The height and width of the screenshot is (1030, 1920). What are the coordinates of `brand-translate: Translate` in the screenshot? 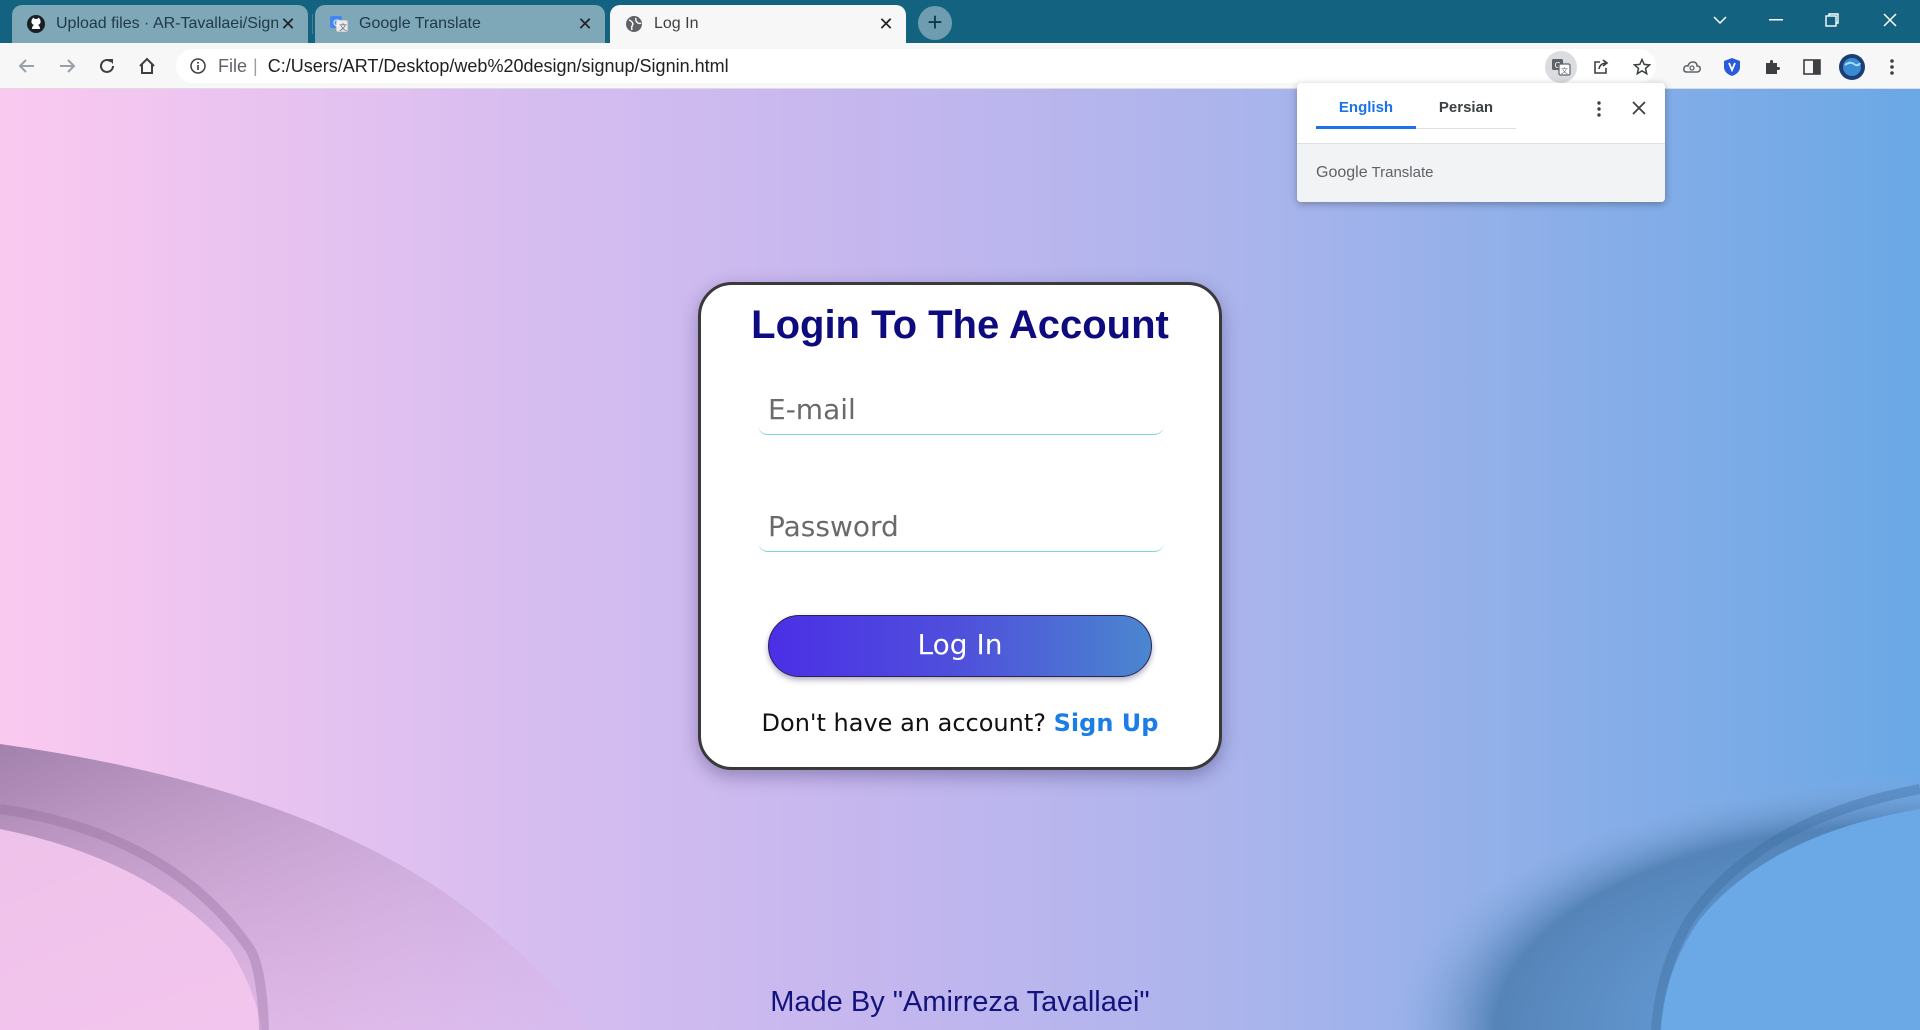 It's located at (1402, 172).